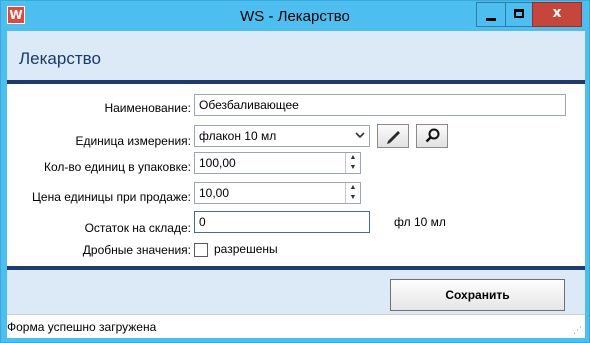  Describe the element at coordinates (296, 326) in the screenshot. I see `status-bar: Форма успешно загружена ⋰` at that location.